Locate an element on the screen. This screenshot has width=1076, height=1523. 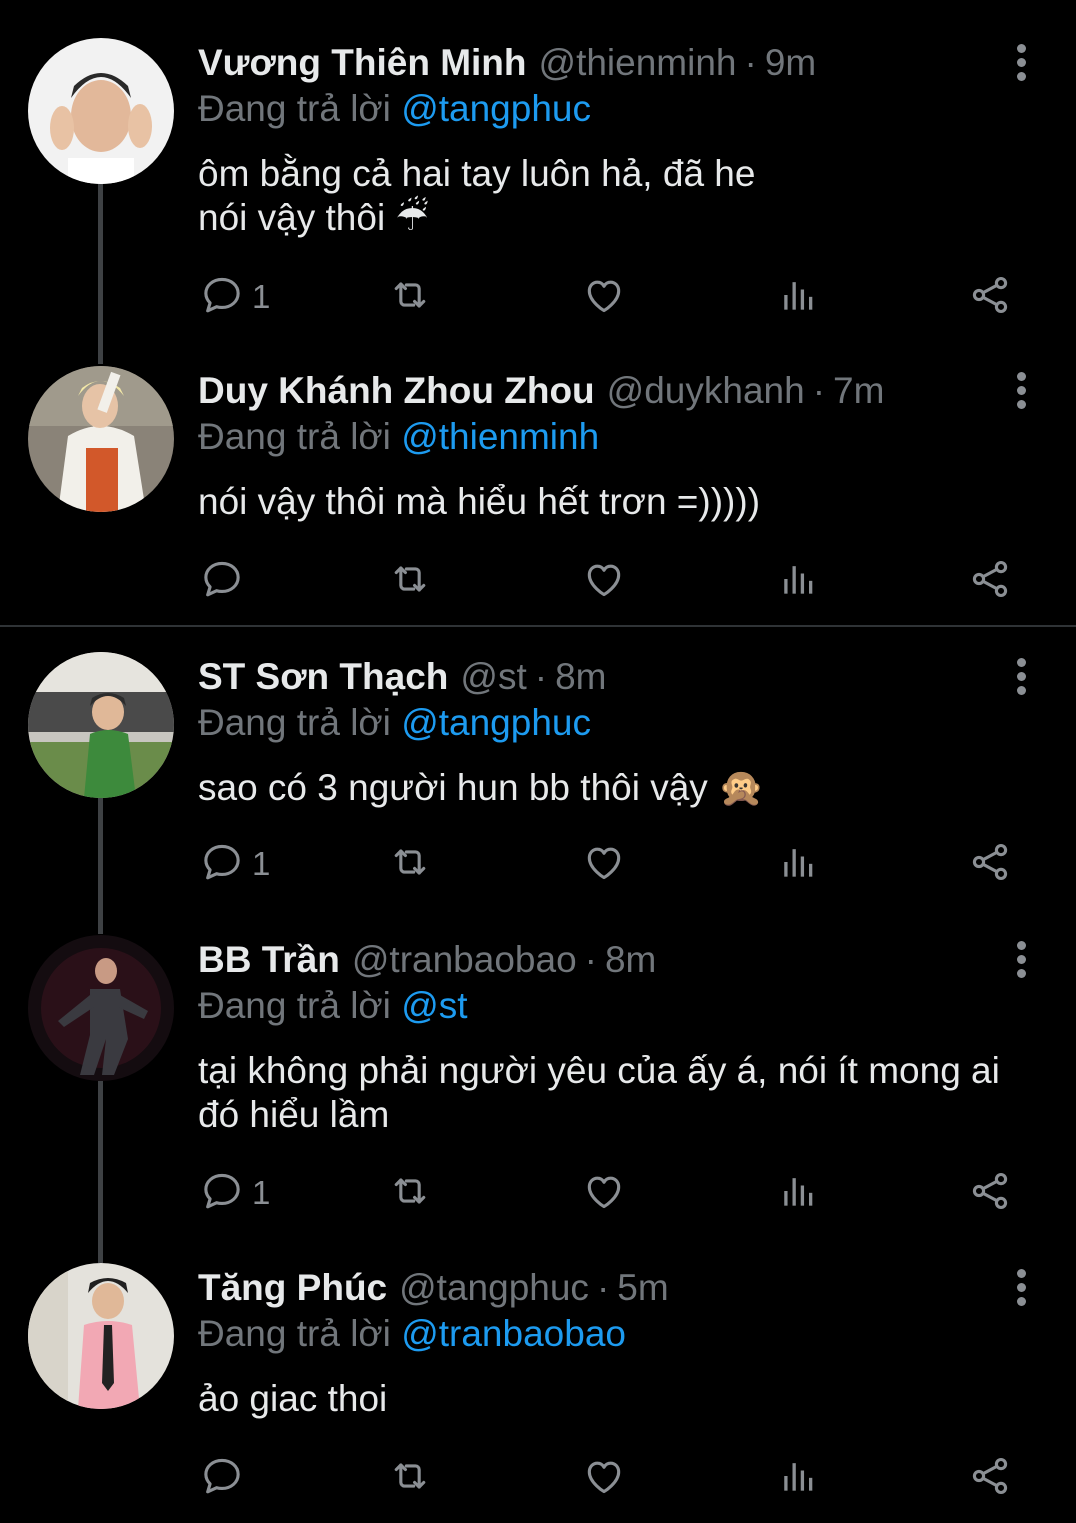
tweet-text: sao có 3 người hun bb thôi vậy 🙊 is located at coordinates (623, 788).